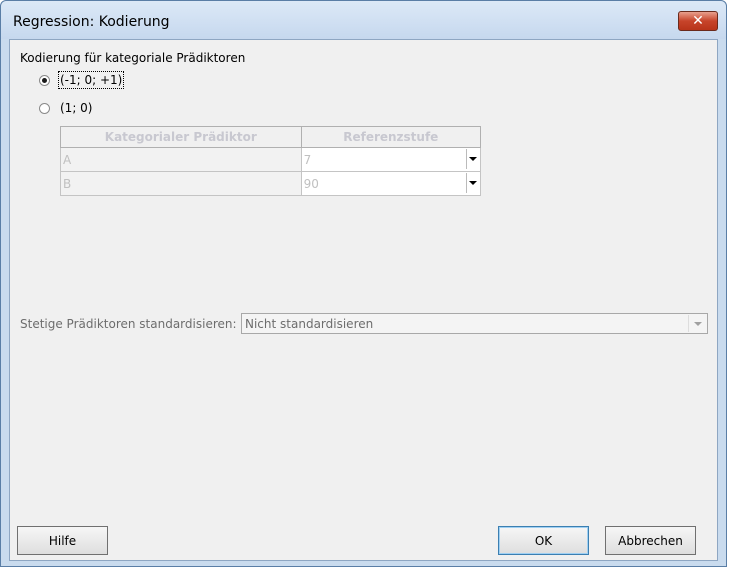  What do you see at coordinates (391, 137) in the screenshot?
I see `column-header-reference: Referenzstufe` at bounding box center [391, 137].